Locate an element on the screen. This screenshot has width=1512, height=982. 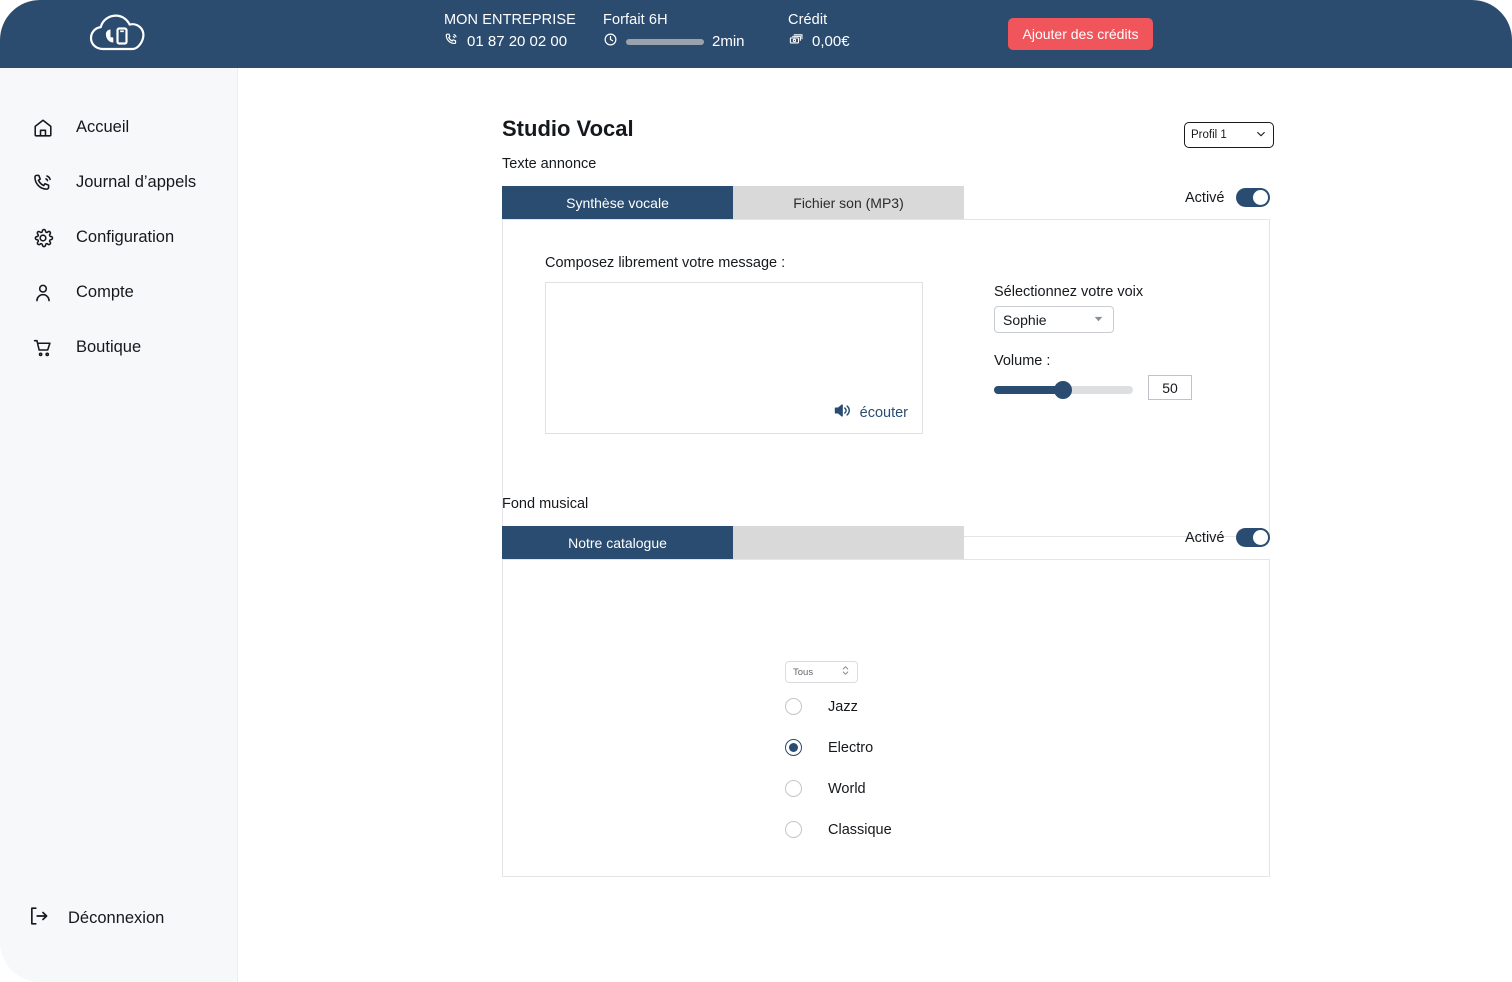
music-section-label: Fond musical is located at coordinates (545, 504).